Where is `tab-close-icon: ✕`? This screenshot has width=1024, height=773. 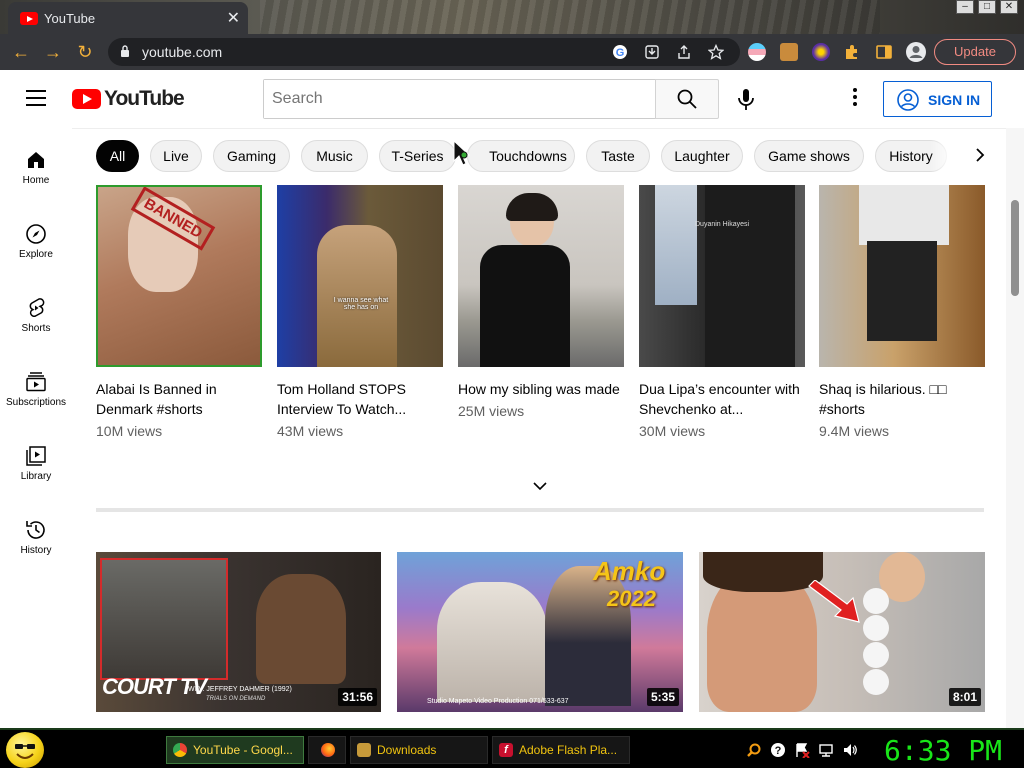
tab-close-icon: ✕ is located at coordinates (233, 18).